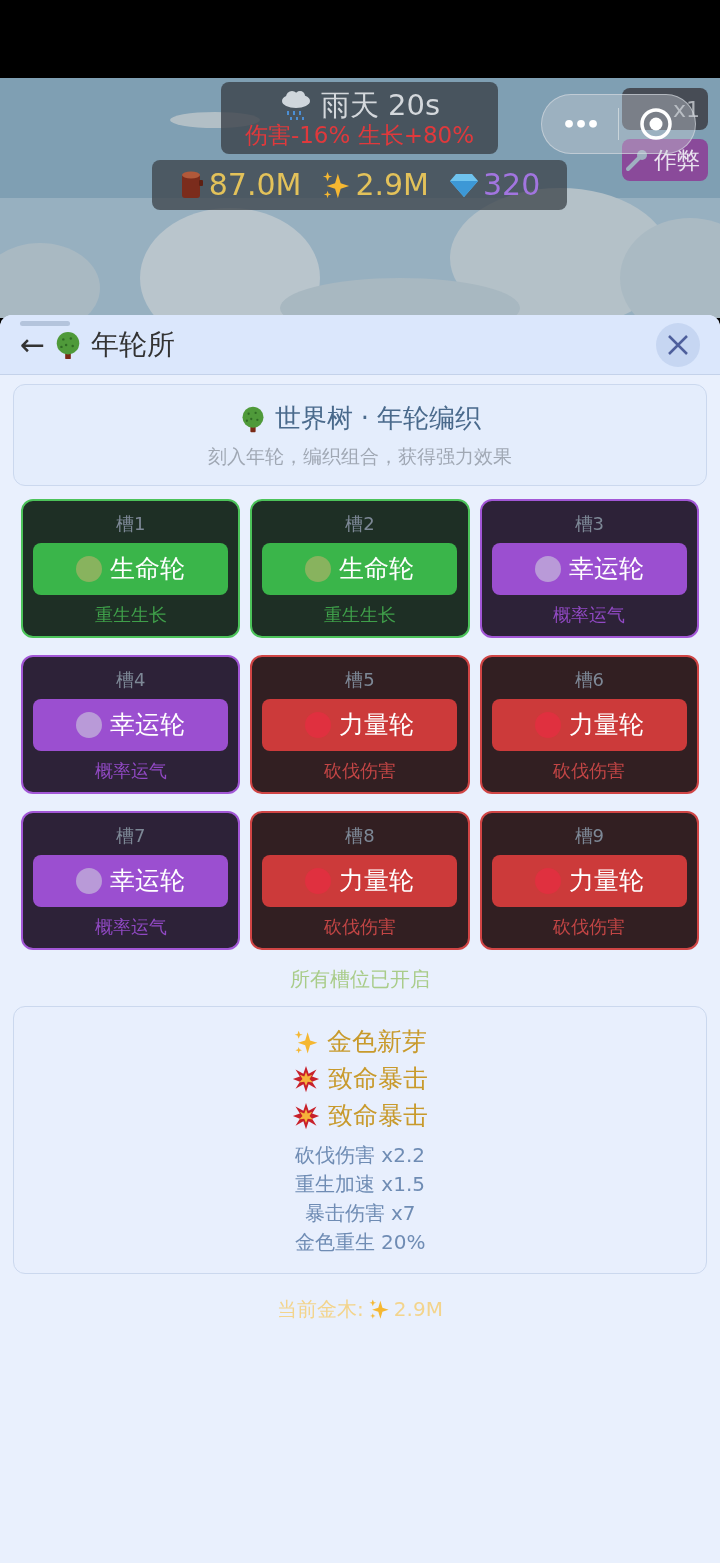  I want to click on slot-label: 槽9, so click(589, 836).